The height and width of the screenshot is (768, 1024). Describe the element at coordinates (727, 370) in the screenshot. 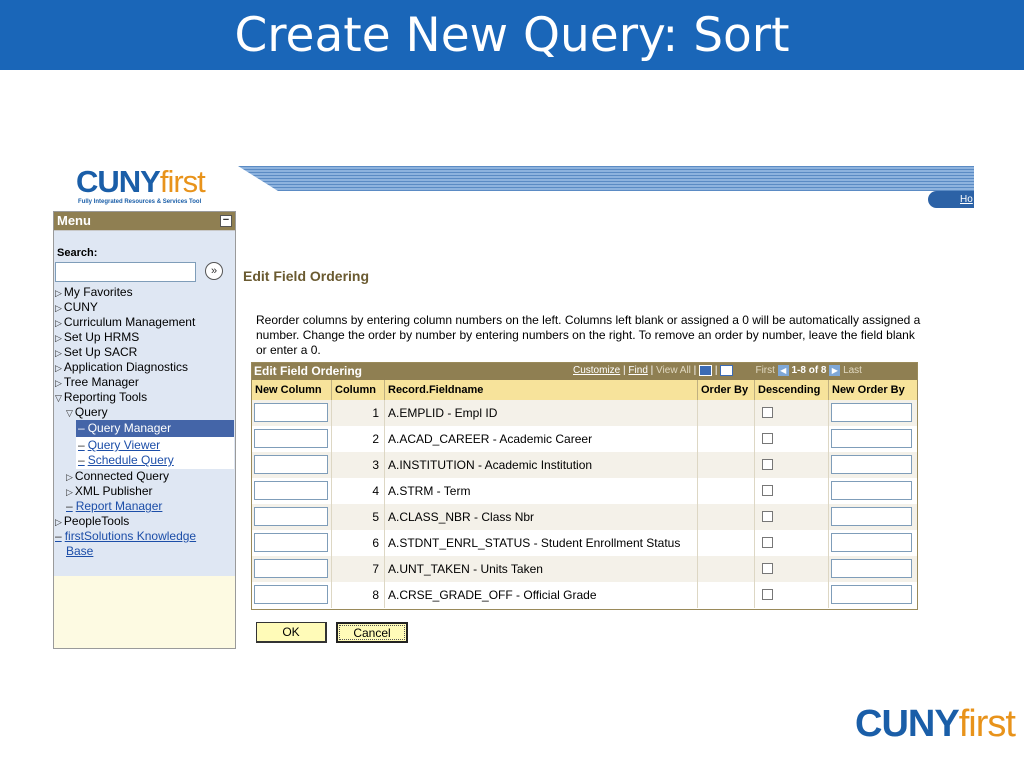

I see `grid-view-icon` at that location.